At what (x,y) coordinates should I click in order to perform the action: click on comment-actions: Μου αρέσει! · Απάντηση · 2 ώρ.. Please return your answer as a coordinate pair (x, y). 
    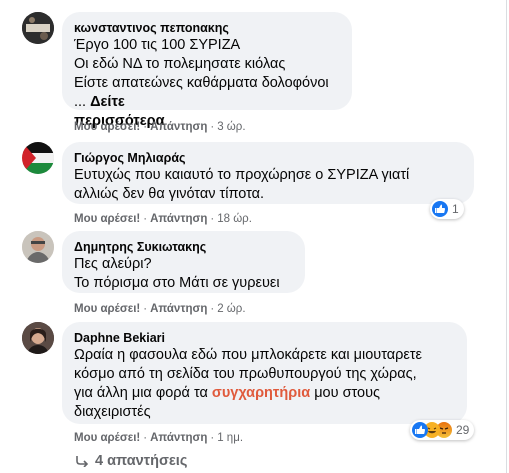
    Looking at the image, I should click on (160, 309).